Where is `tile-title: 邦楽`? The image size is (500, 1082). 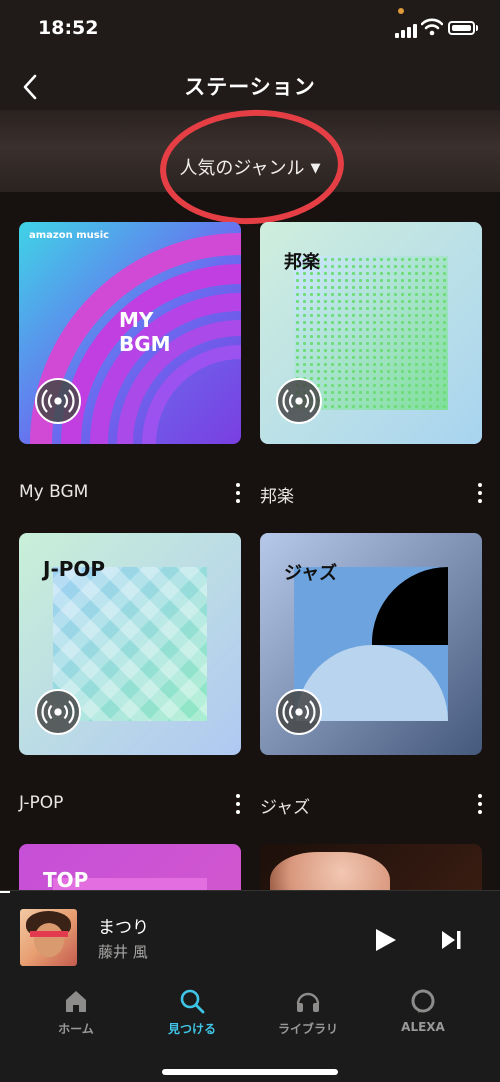 tile-title: 邦楽 is located at coordinates (302, 262).